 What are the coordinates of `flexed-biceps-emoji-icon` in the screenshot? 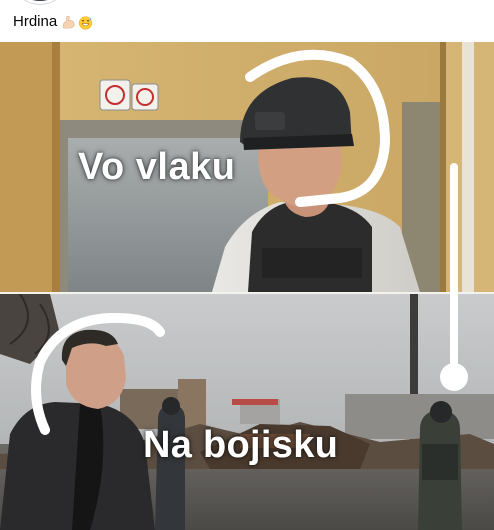 It's located at (68, 21).